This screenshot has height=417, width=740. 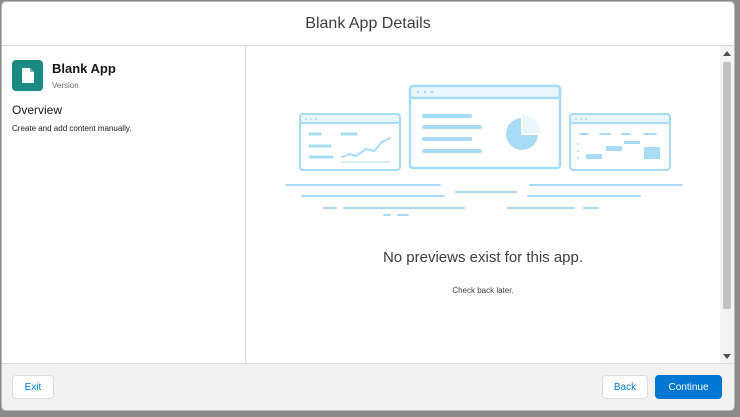 What do you see at coordinates (483, 257) in the screenshot?
I see `empty-state-title: No previews exist for this app.` at bounding box center [483, 257].